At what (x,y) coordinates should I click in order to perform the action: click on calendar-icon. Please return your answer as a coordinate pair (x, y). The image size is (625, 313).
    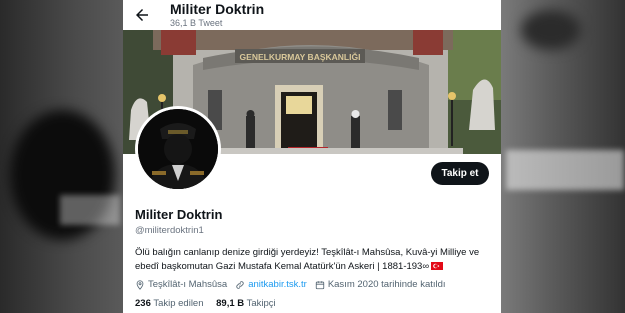
    Looking at the image, I should click on (319, 284).